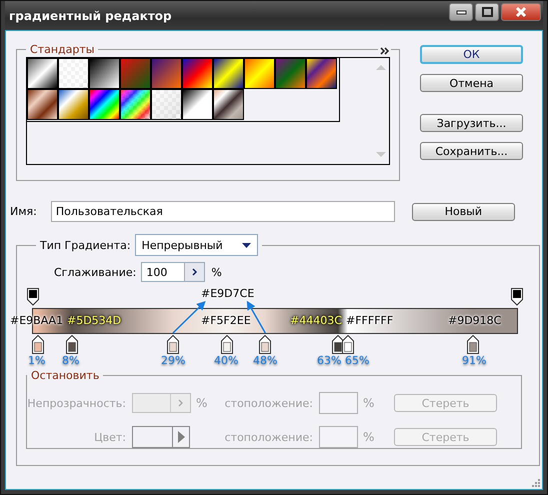 The width and height of the screenshot is (548, 495). I want to click on maximize-icon, so click(487, 12).